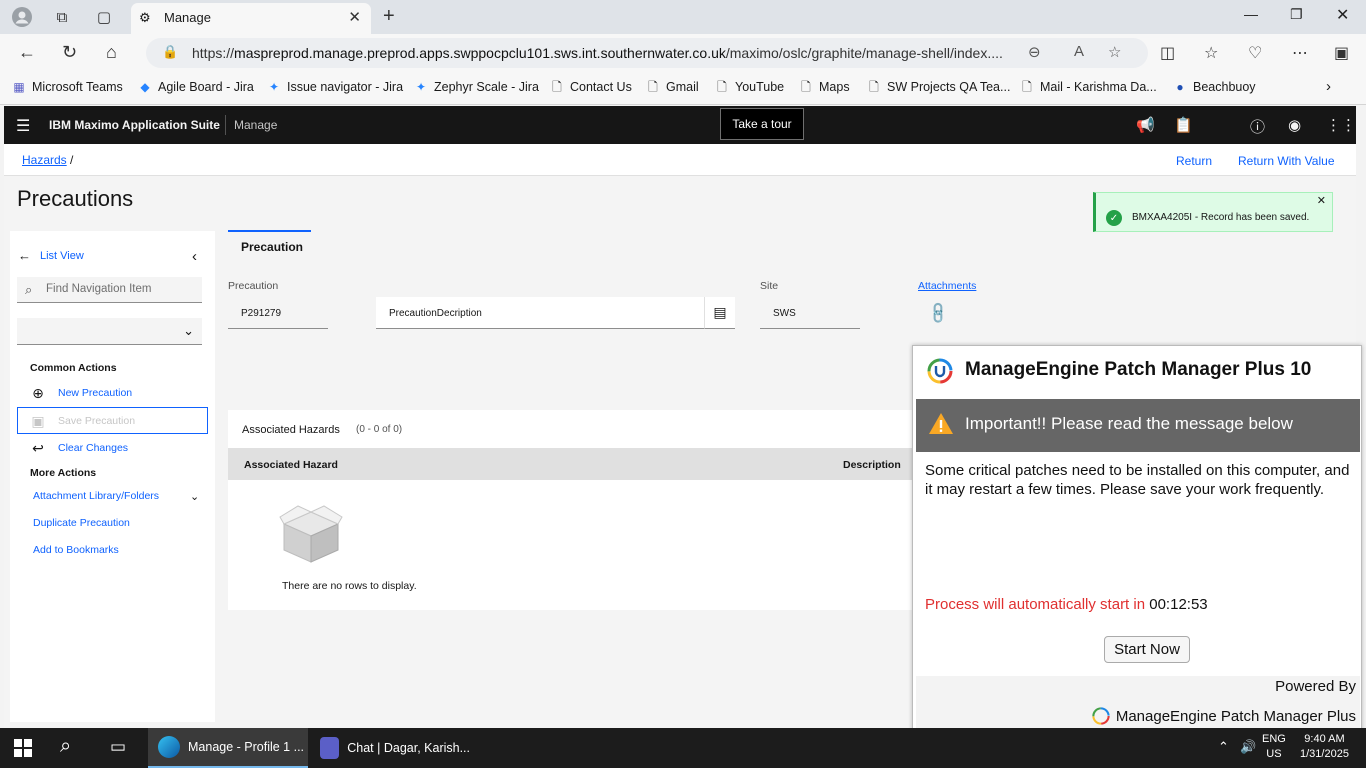 This screenshot has height=768, width=1366. Describe the element at coordinates (1224, 716) in the screenshot. I see `popup-brand: ManageEngine Patch Manager Plus` at that location.